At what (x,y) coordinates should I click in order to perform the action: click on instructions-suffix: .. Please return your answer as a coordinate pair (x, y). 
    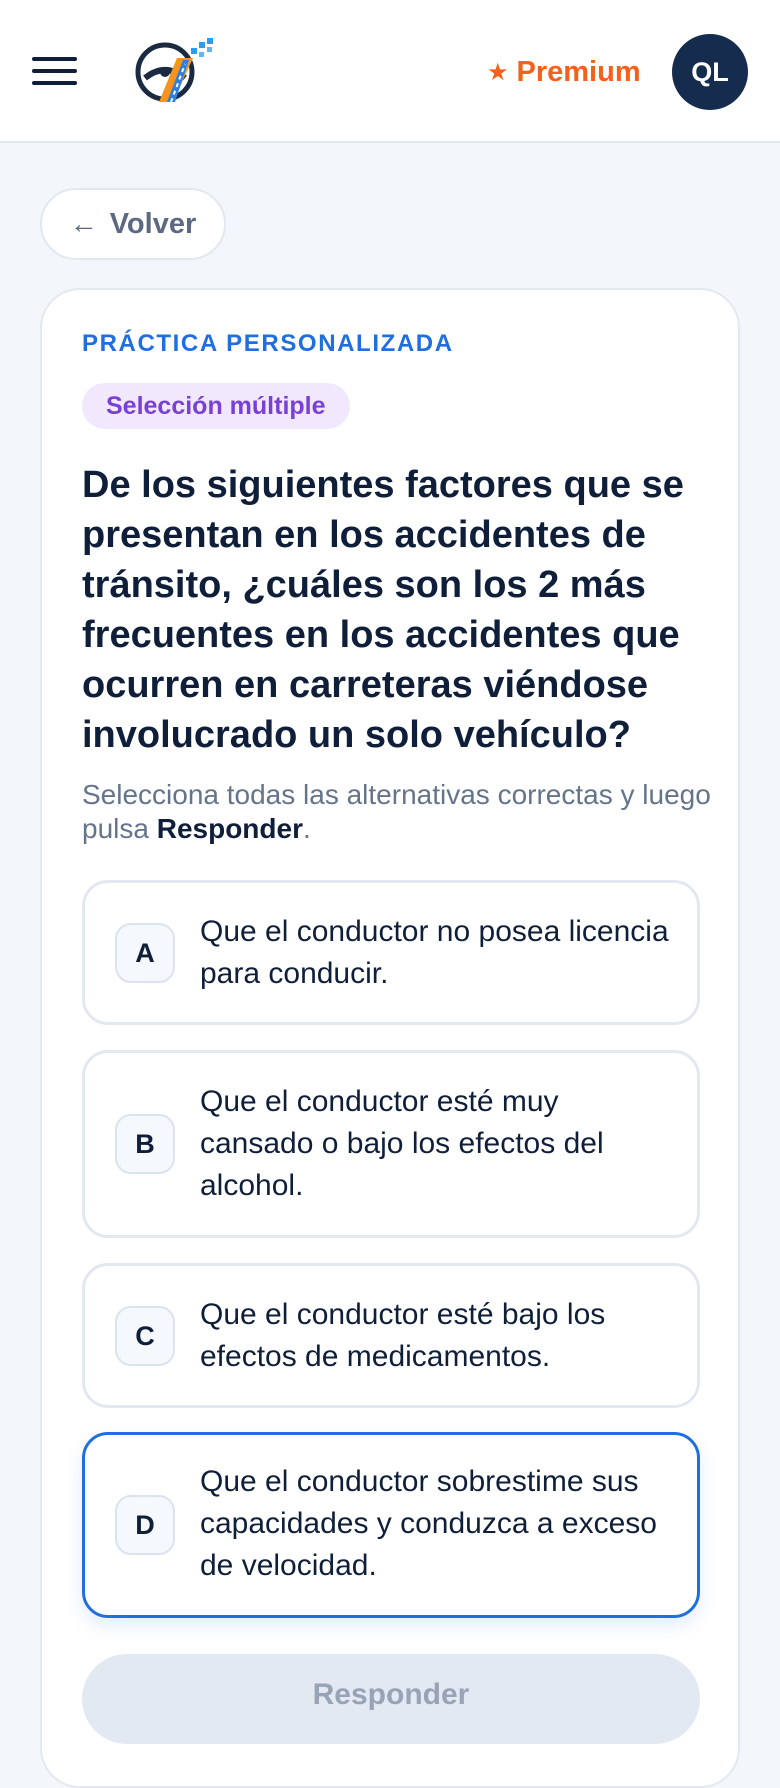
    Looking at the image, I should click on (306, 828).